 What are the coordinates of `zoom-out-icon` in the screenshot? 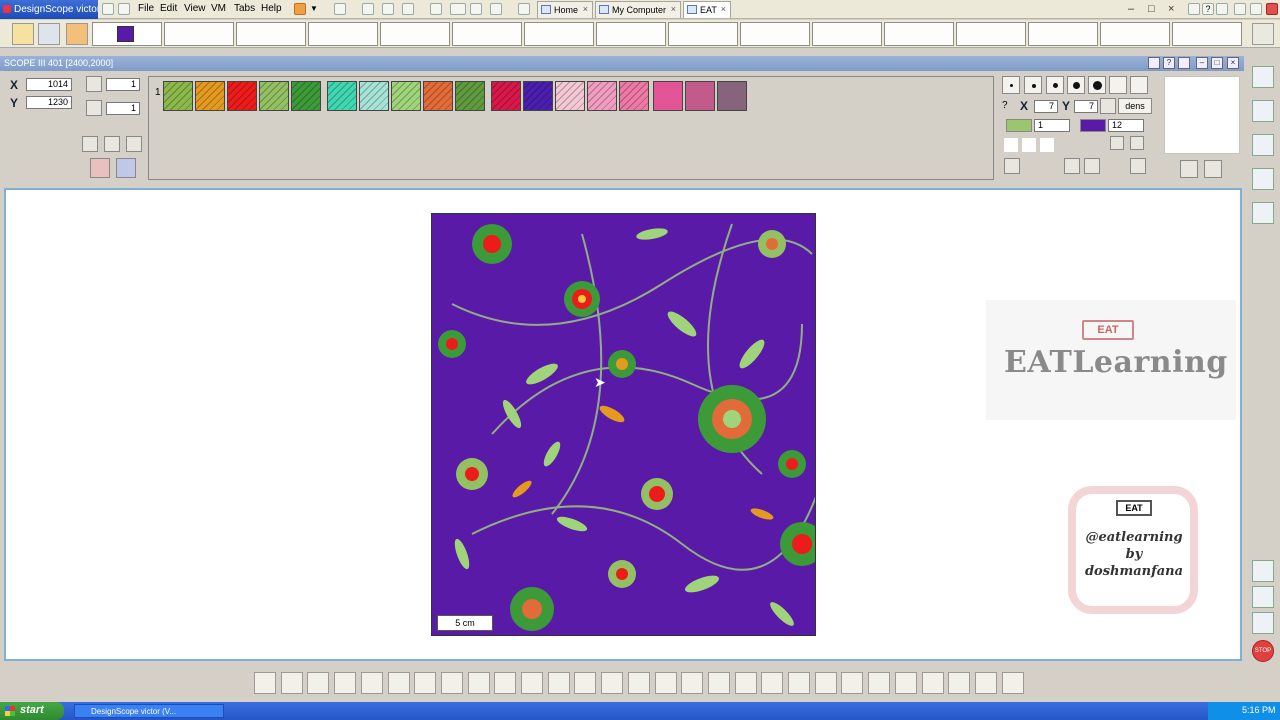 It's located at (408, 9).